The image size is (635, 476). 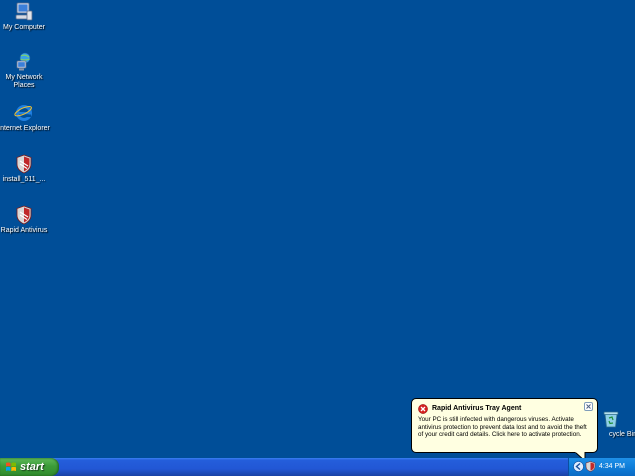 I want to click on blue-arrow-icon, so click(x=578, y=466).